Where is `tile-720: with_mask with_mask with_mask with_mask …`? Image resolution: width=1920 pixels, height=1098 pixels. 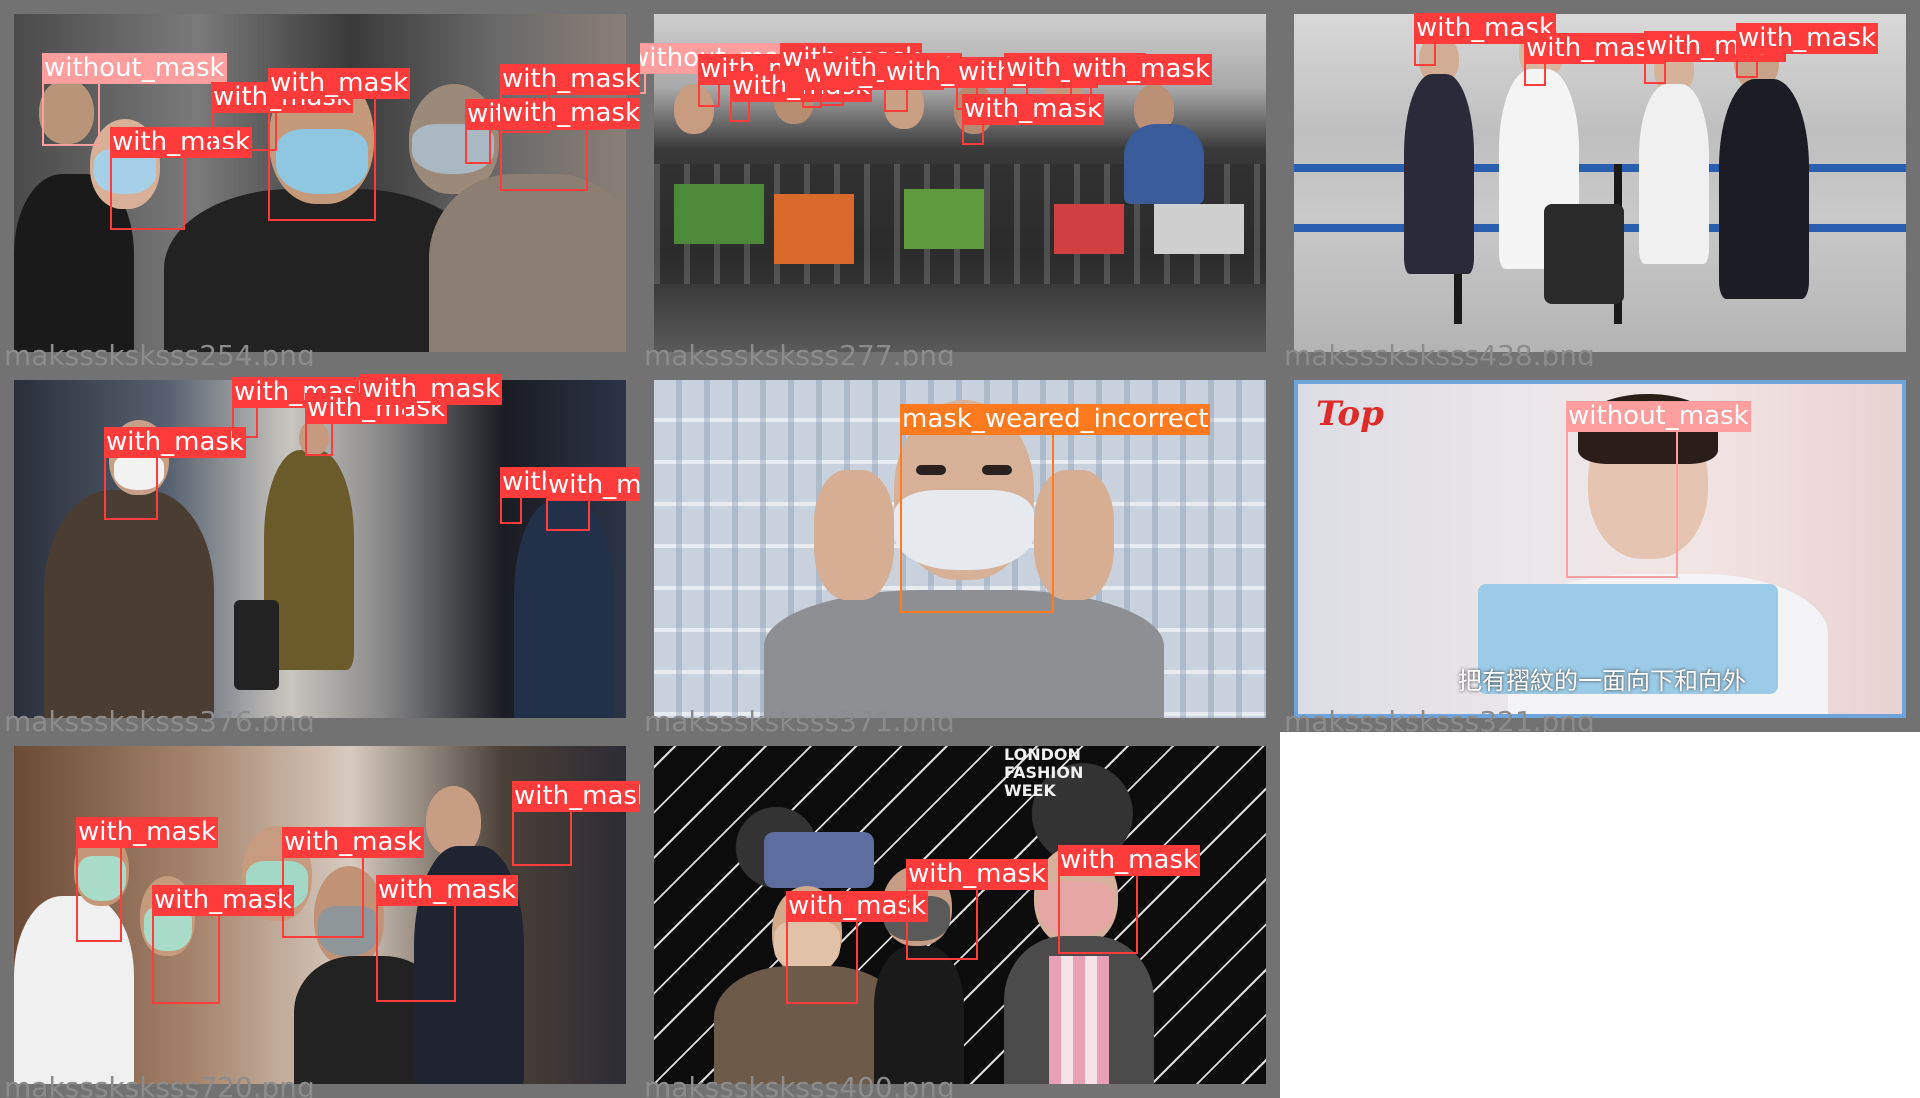
tile-720: with_mask with_mask with_mask with_mask … is located at coordinates (320, 915).